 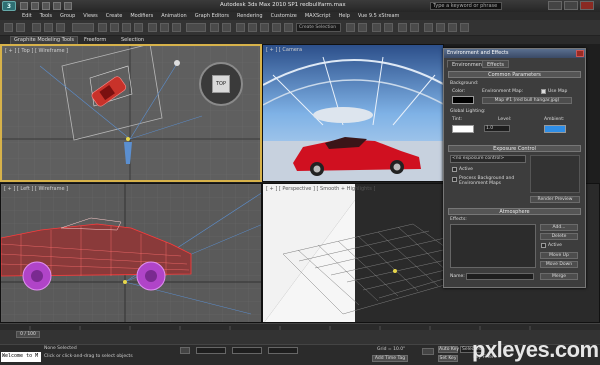 What do you see at coordinates (27, 16) in the screenshot?
I see `menu-edit: Edit` at bounding box center [27, 16].